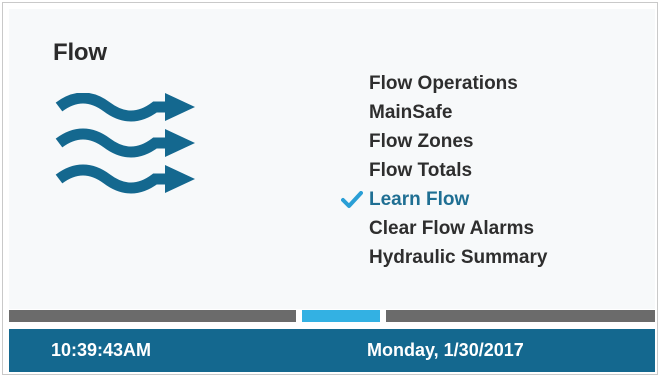 Image resolution: width=660 pixels, height=377 pixels. What do you see at coordinates (421, 141) in the screenshot?
I see `menu-item-label: Flow Zones` at bounding box center [421, 141].